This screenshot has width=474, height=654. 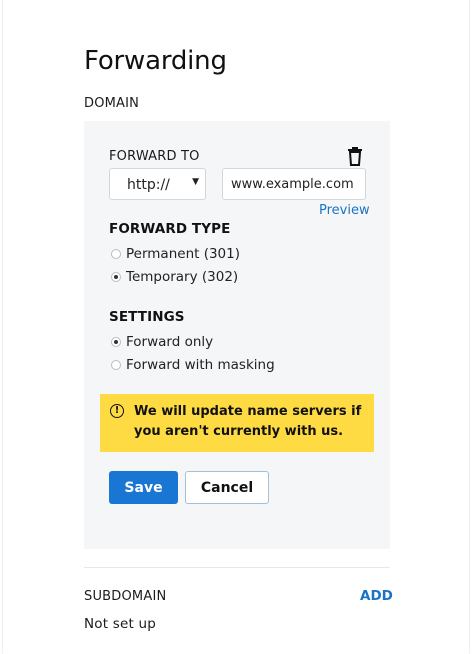 What do you see at coordinates (183, 254) in the screenshot?
I see `radio-label: Permanent (301)` at bounding box center [183, 254].